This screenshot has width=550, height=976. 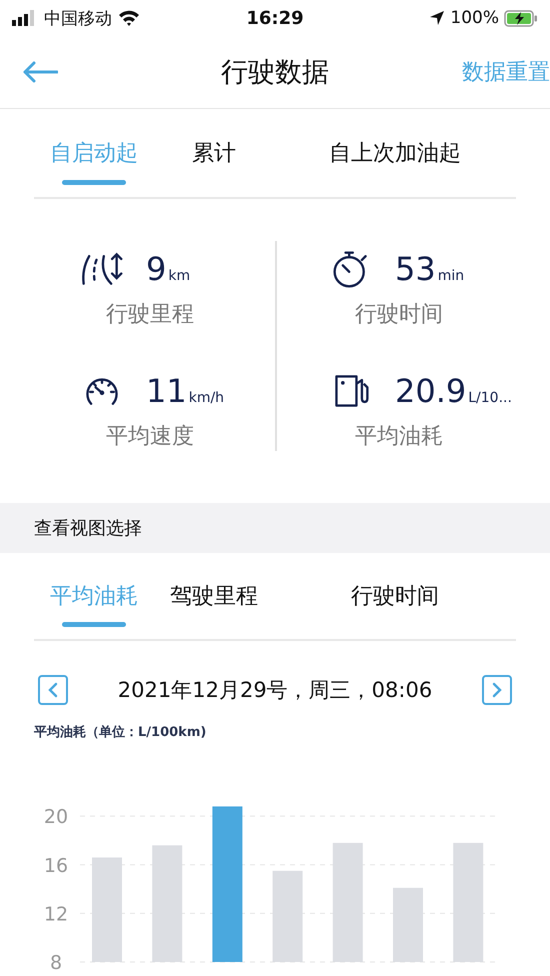 I want to click on location-arrow-icon, so click(x=437, y=18).